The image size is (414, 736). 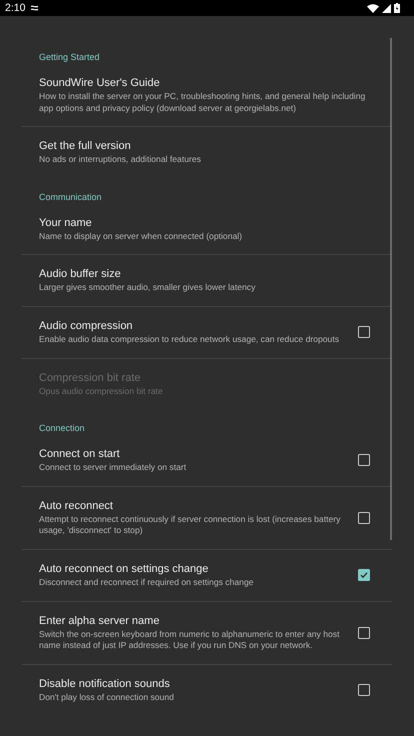 What do you see at coordinates (189, 340) in the screenshot?
I see `setting-summary: Enable audio data compression to reduce network usage, can reduce dropouts` at bounding box center [189, 340].